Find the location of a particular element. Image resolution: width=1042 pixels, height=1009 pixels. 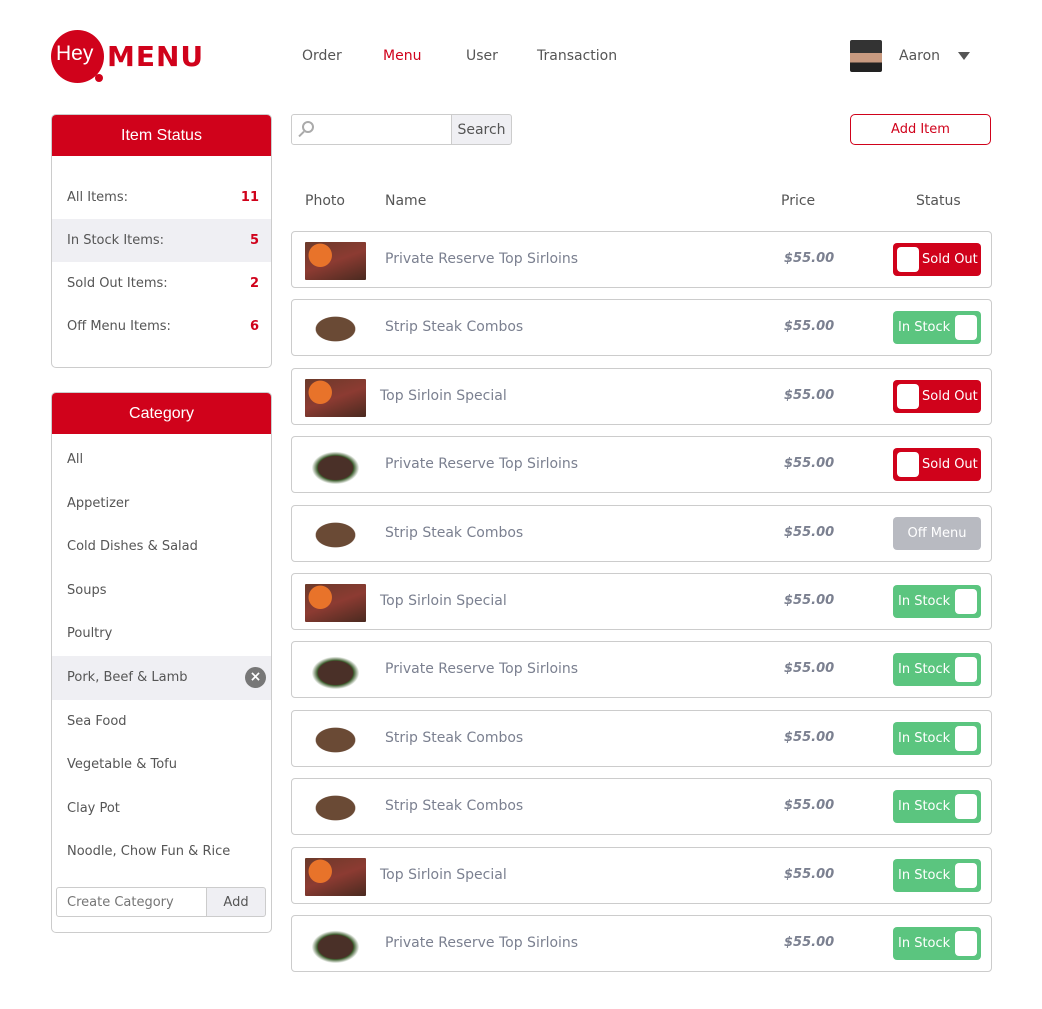

table-row: Strip Steak Combos $55.00 Off Menu is located at coordinates (641, 533).